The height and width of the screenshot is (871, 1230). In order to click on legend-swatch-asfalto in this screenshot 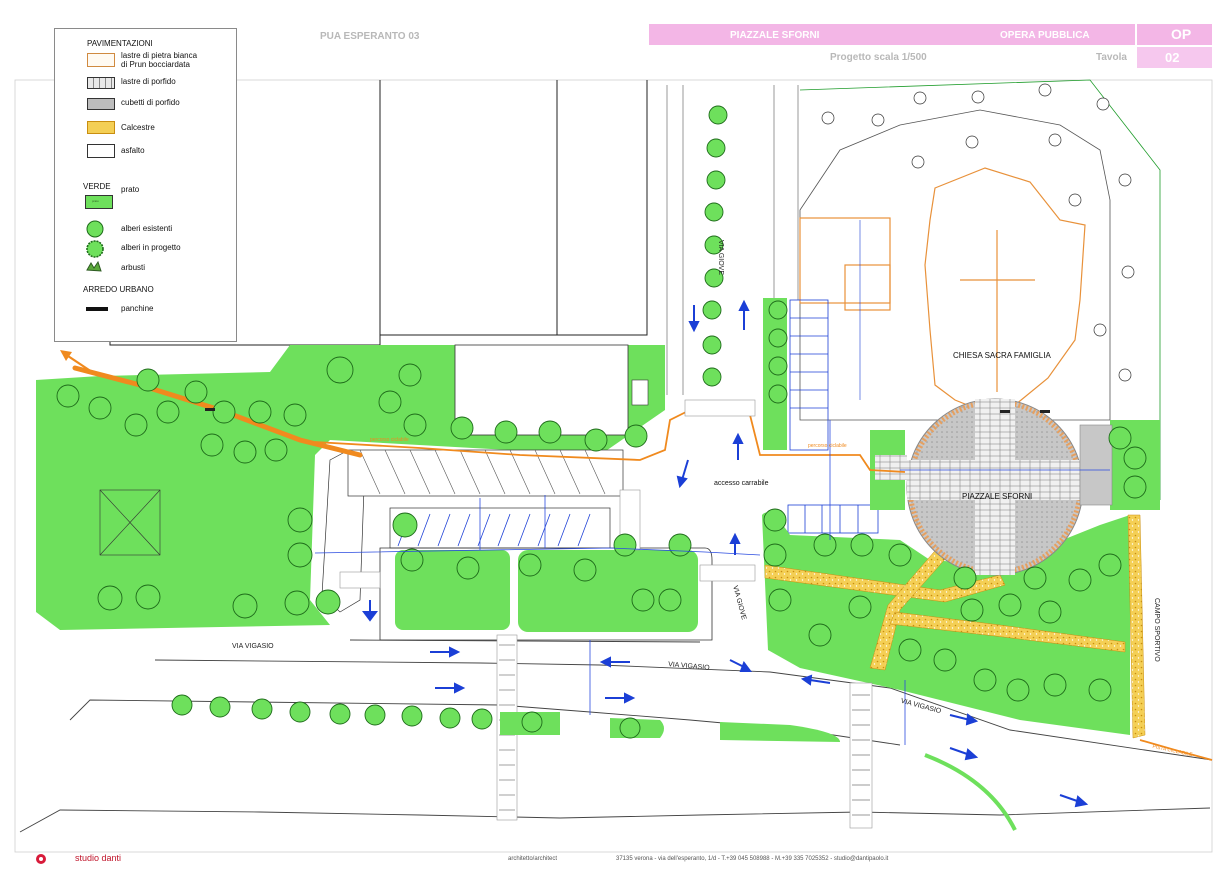, I will do `click(101, 151)`.